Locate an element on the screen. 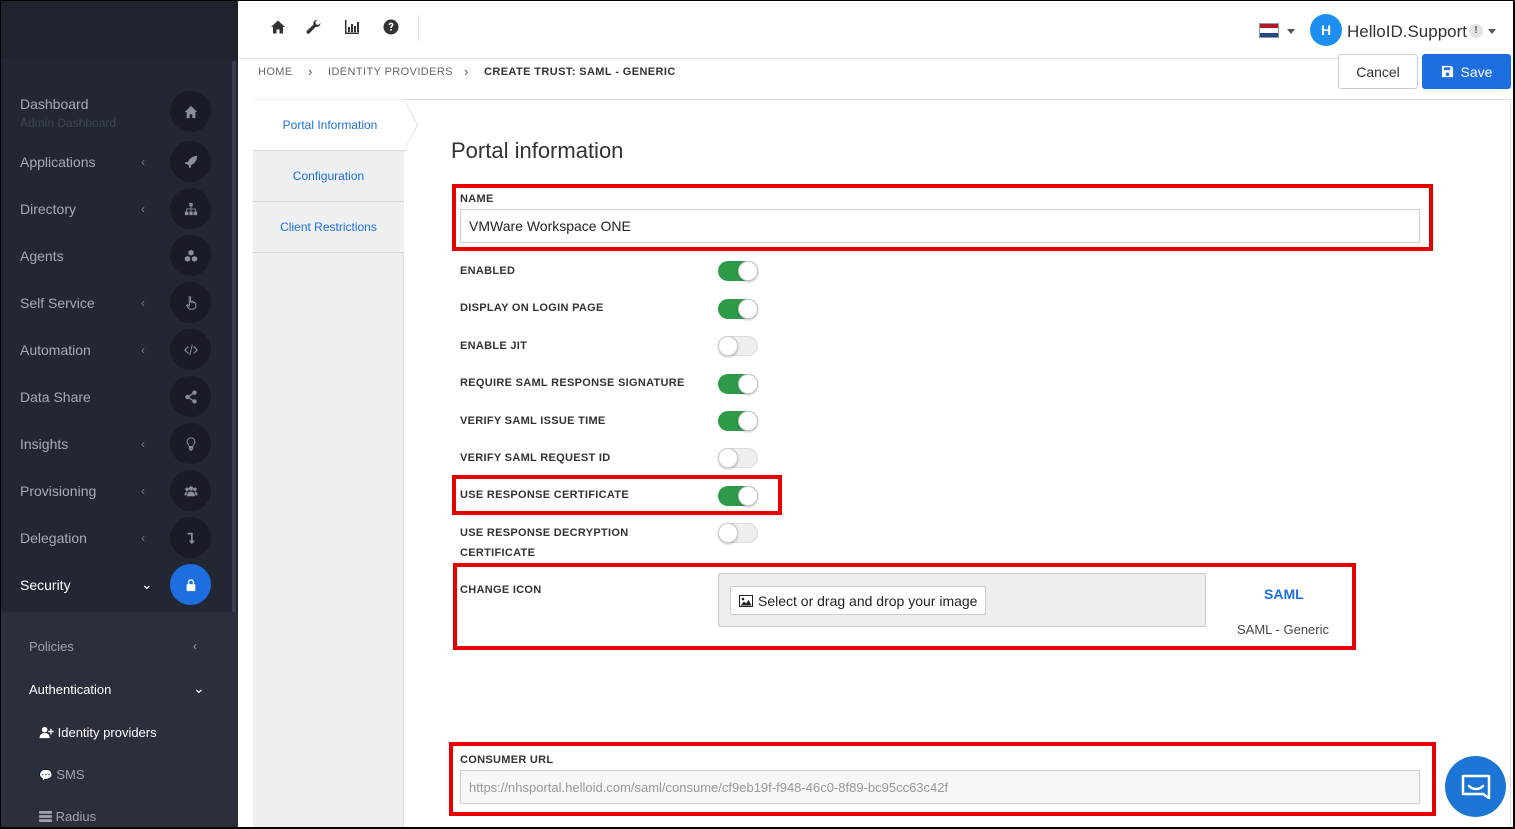  toggle-label-verify-request-id: VERIFY SAML REQUEST ID is located at coordinates (535, 458).